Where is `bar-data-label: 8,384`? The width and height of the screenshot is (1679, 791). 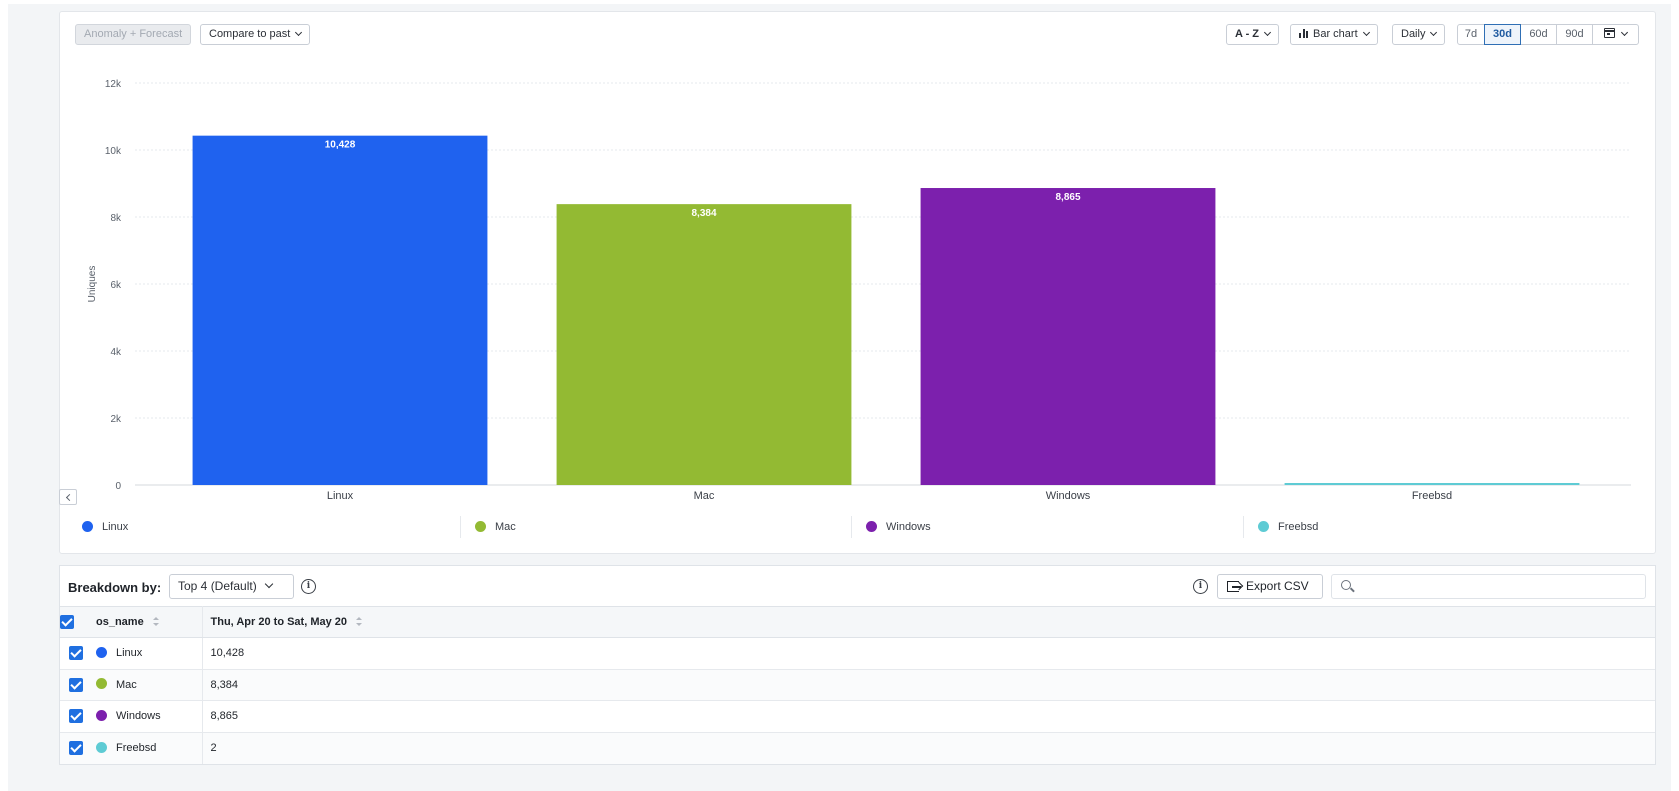 bar-data-label: 8,384 is located at coordinates (703, 213).